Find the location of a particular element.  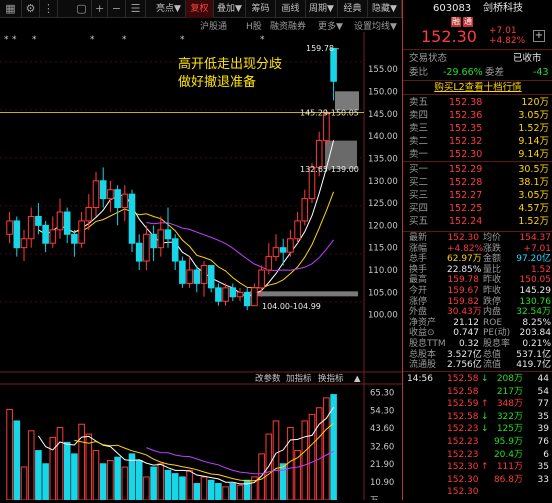

tick-row: 152.30 is located at coordinates (477, 492).